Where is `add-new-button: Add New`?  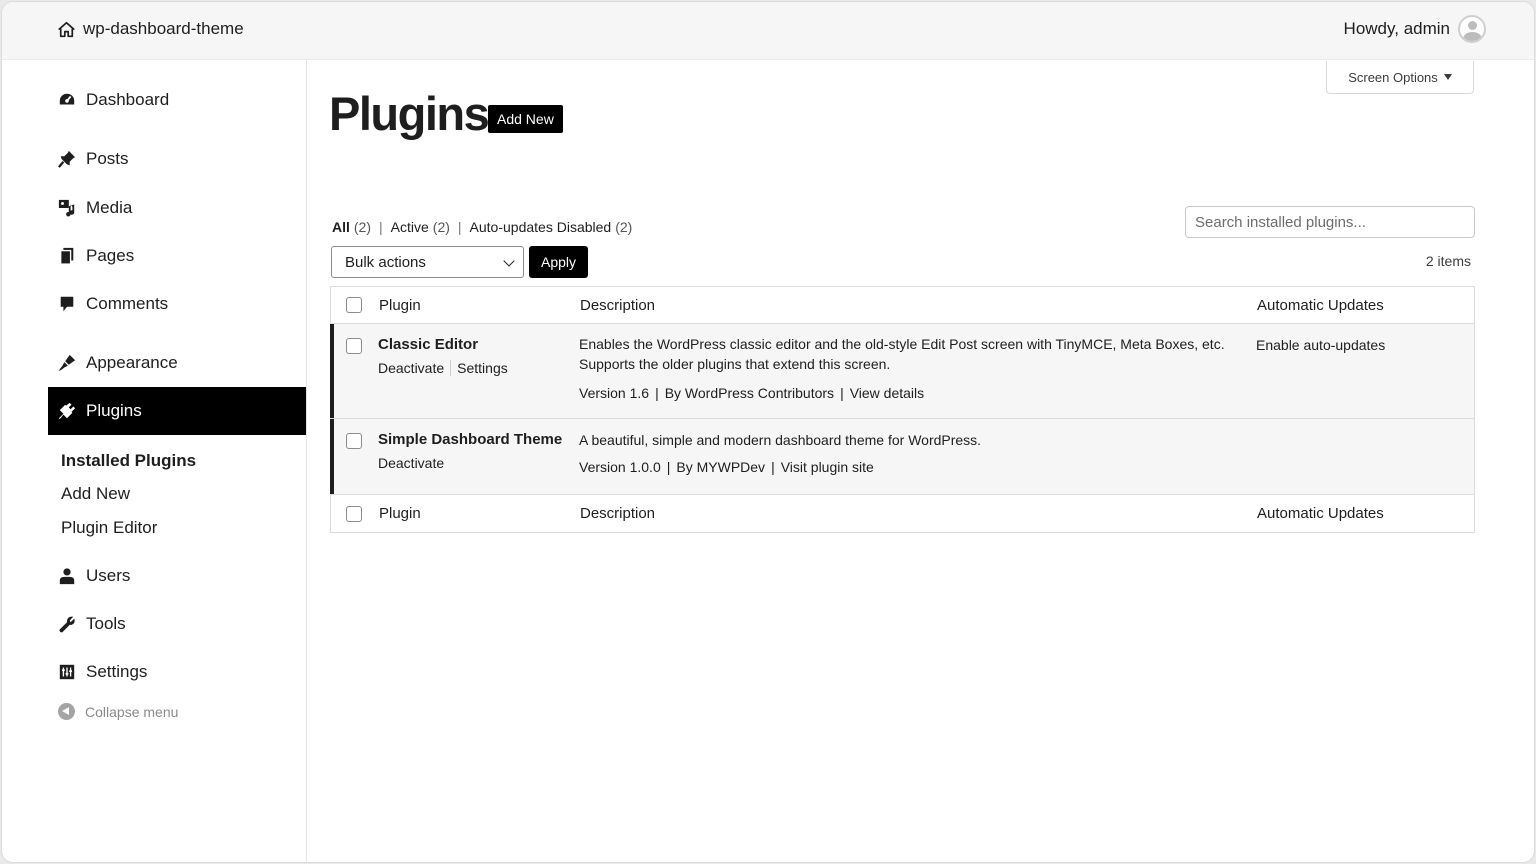 add-new-button: Add New is located at coordinates (525, 119).